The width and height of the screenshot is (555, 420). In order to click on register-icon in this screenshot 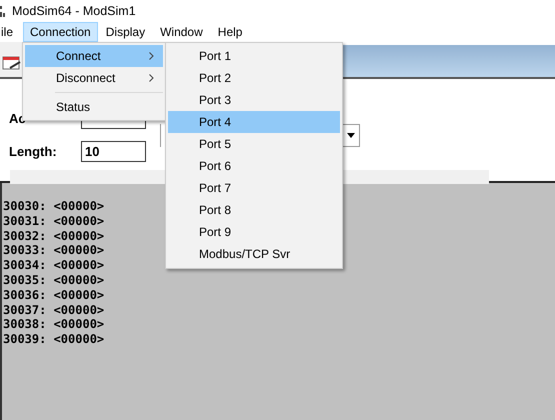, I will do `click(12, 62)`.